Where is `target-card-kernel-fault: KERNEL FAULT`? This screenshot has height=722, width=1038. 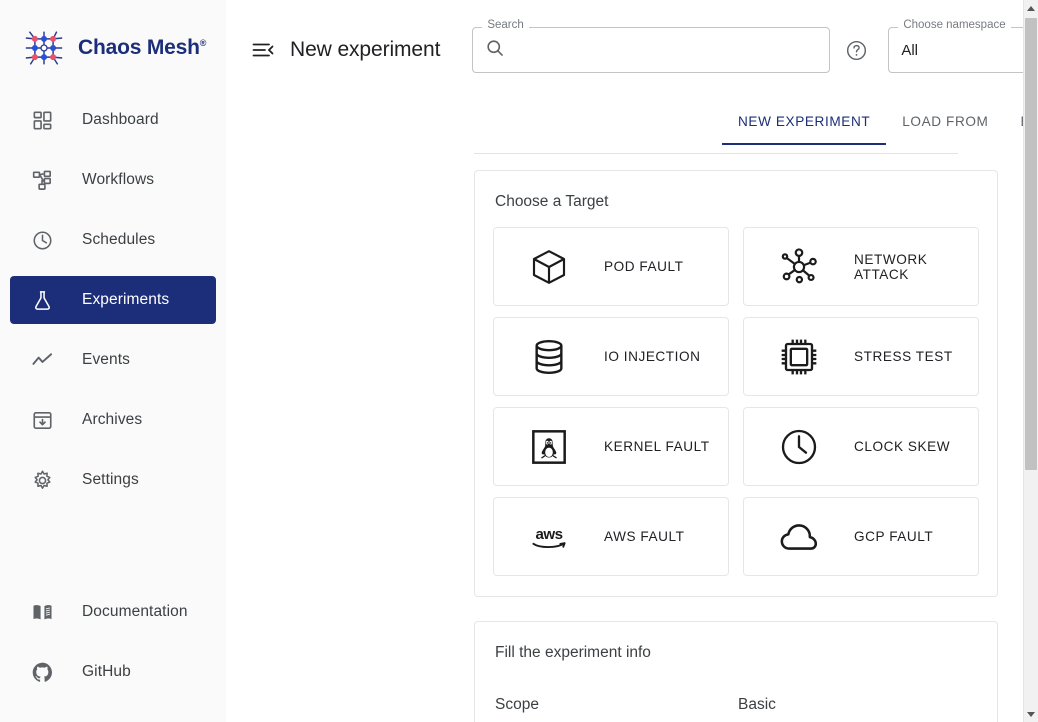 target-card-kernel-fault: KERNEL FAULT is located at coordinates (611, 446).